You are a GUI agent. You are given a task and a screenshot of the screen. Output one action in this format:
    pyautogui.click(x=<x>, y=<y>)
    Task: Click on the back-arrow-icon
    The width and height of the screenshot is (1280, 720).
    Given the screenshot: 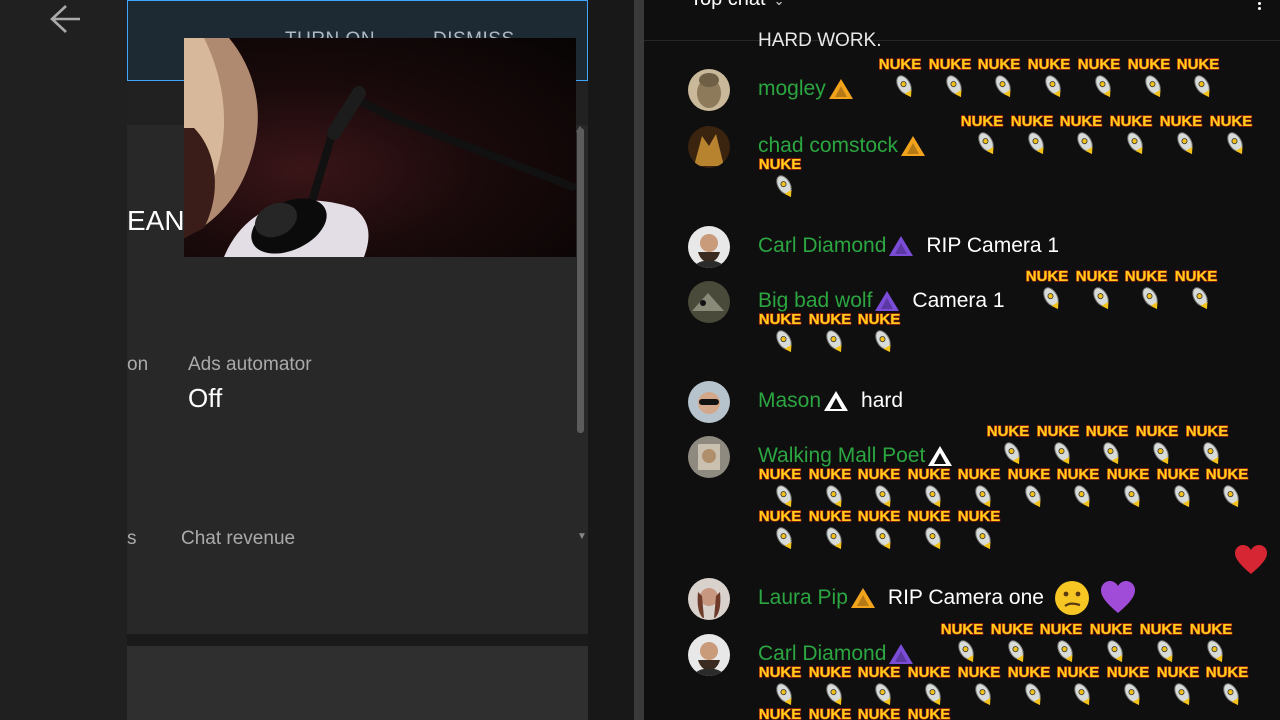 What is the action you would take?
    pyautogui.click(x=64, y=18)
    